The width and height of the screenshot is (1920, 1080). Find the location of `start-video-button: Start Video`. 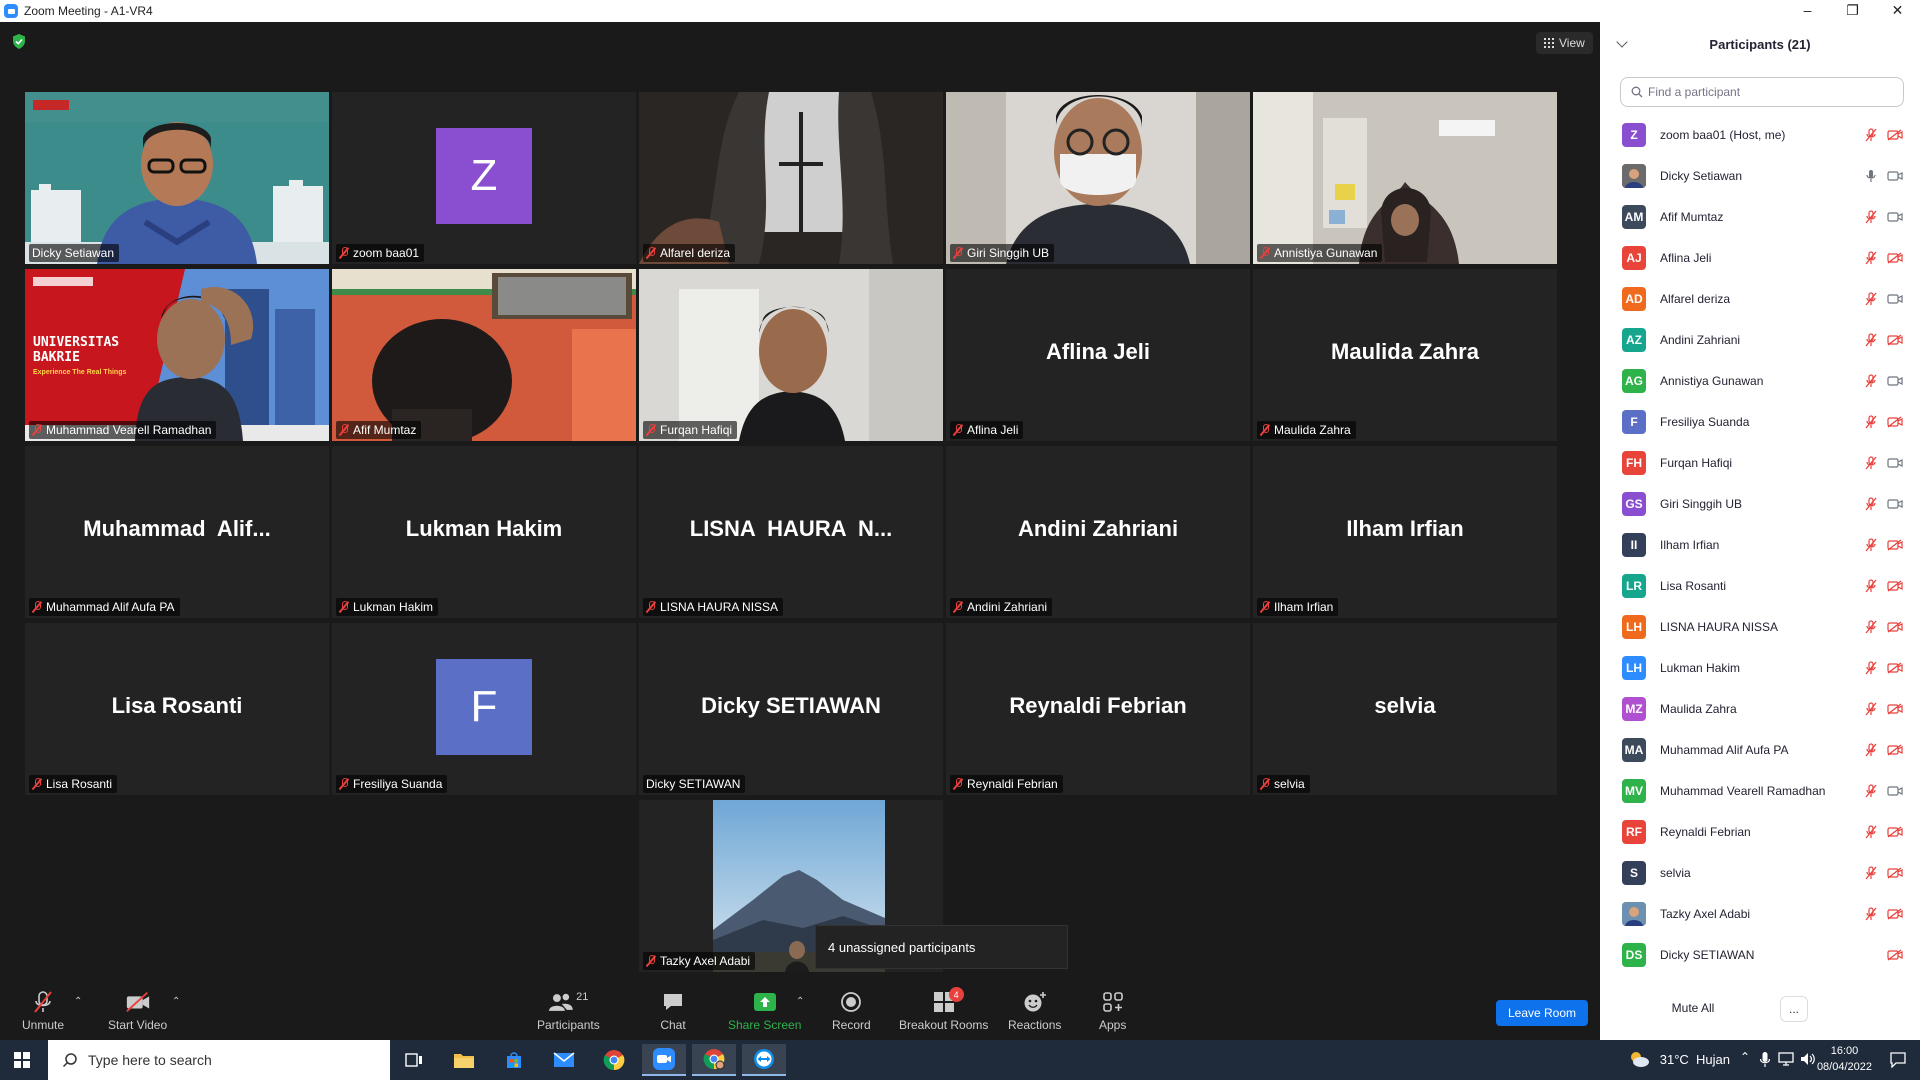

start-video-button: Start Video is located at coordinates (137, 1011).